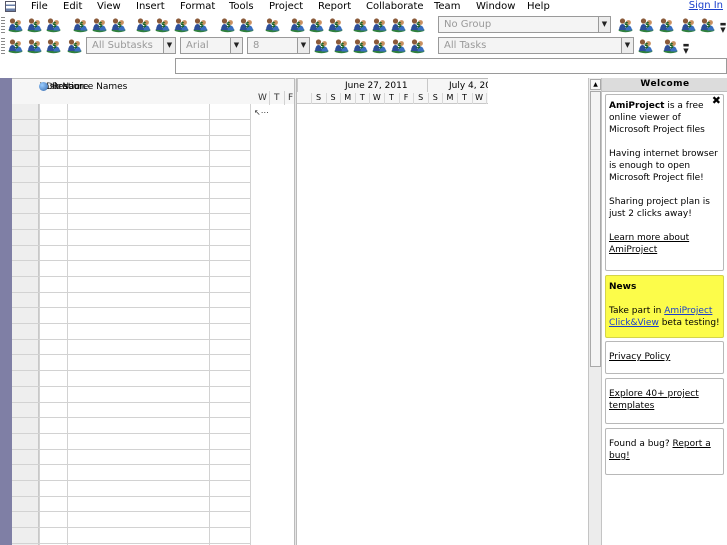 This screenshot has height=545, width=727. I want to click on menu-view: View, so click(109, 7).